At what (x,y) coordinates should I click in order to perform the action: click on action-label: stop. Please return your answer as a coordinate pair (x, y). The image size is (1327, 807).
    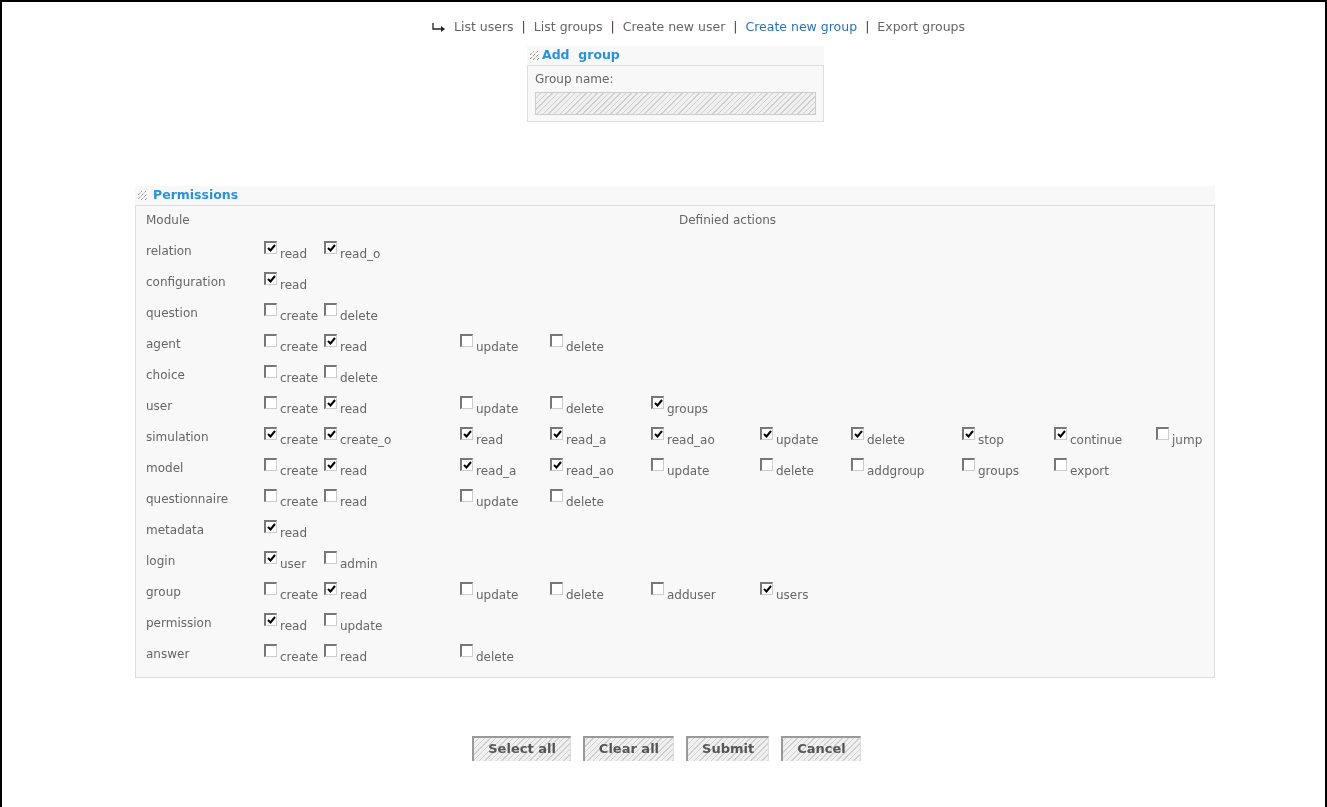
    Looking at the image, I should click on (991, 440).